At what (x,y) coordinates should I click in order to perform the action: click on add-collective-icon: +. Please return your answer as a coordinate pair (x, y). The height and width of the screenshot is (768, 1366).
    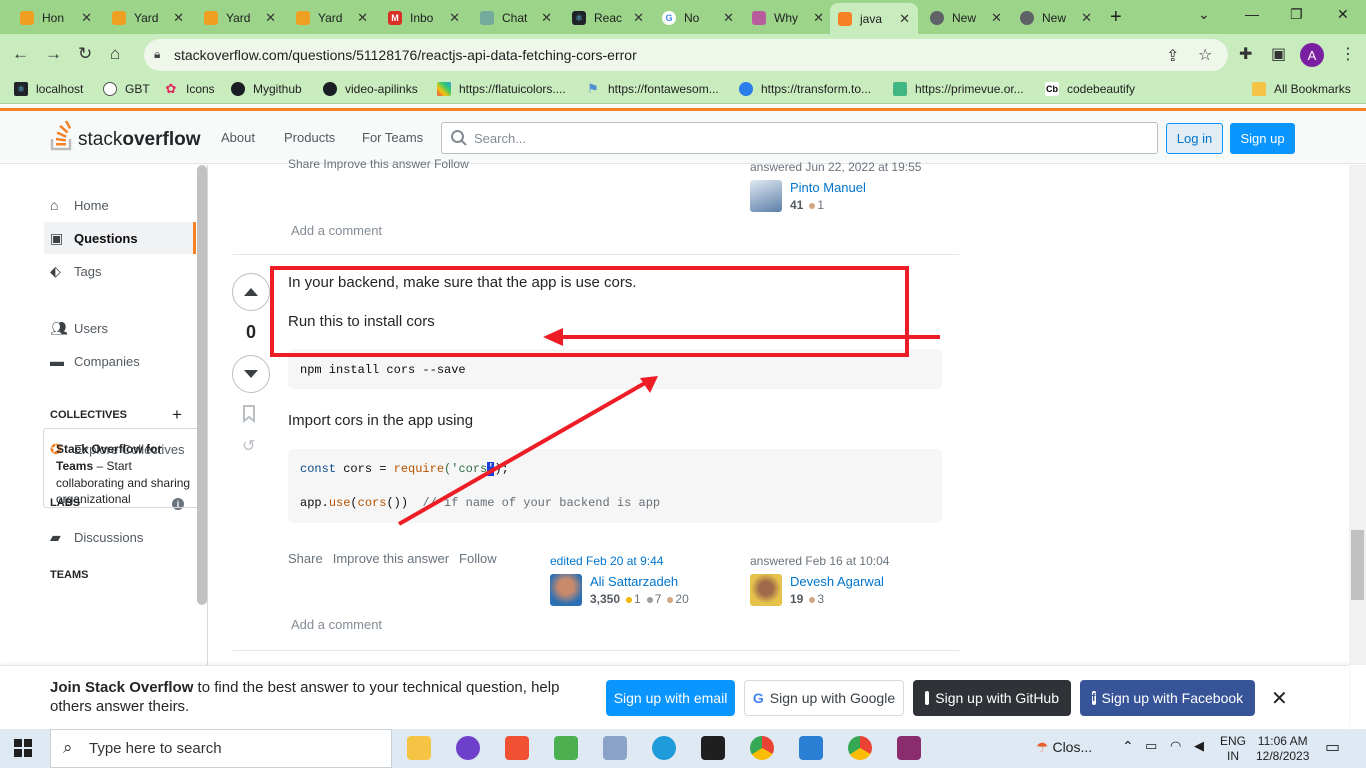
    Looking at the image, I should click on (177, 415).